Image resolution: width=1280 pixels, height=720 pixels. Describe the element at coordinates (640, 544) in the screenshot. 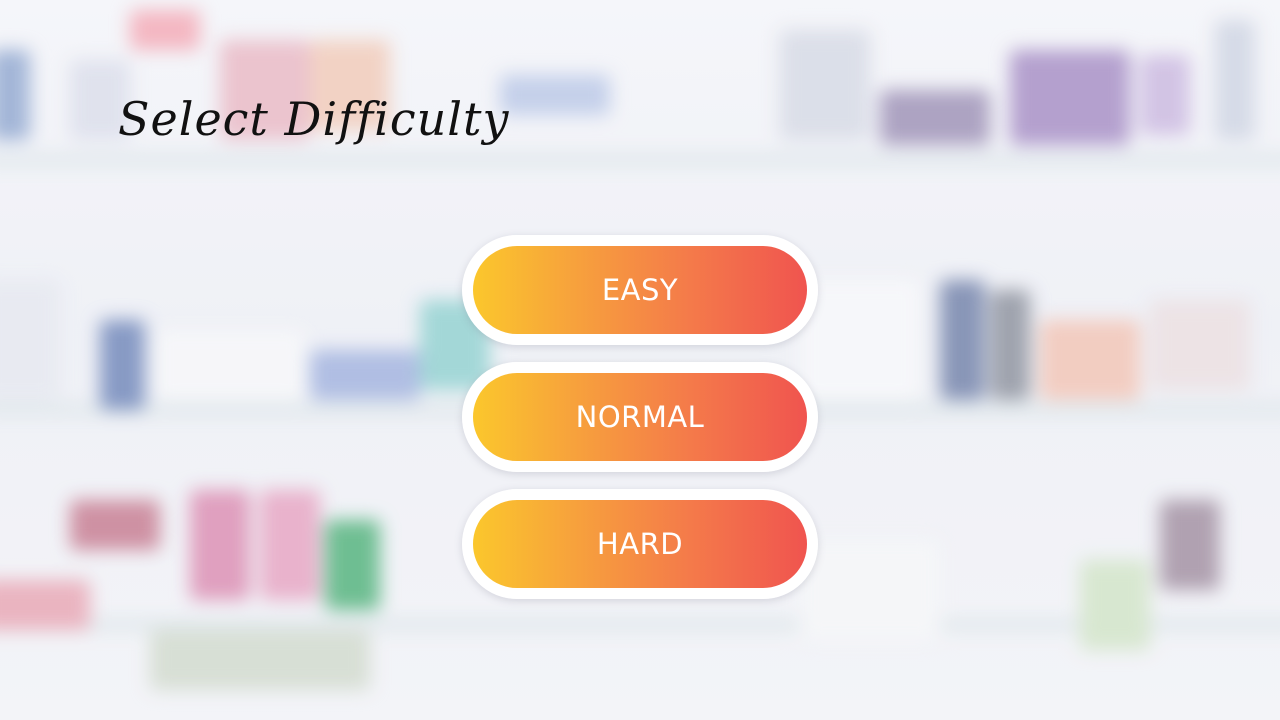

I see `hard-button: HARD` at that location.